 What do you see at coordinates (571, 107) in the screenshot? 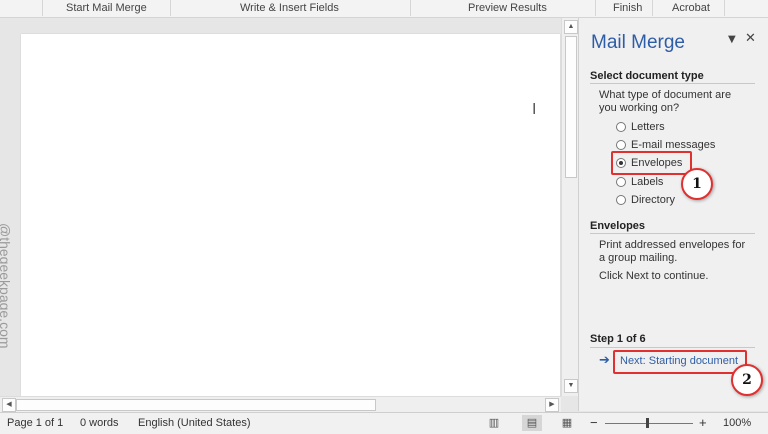
I see `vertical-scroll-thumb` at bounding box center [571, 107].